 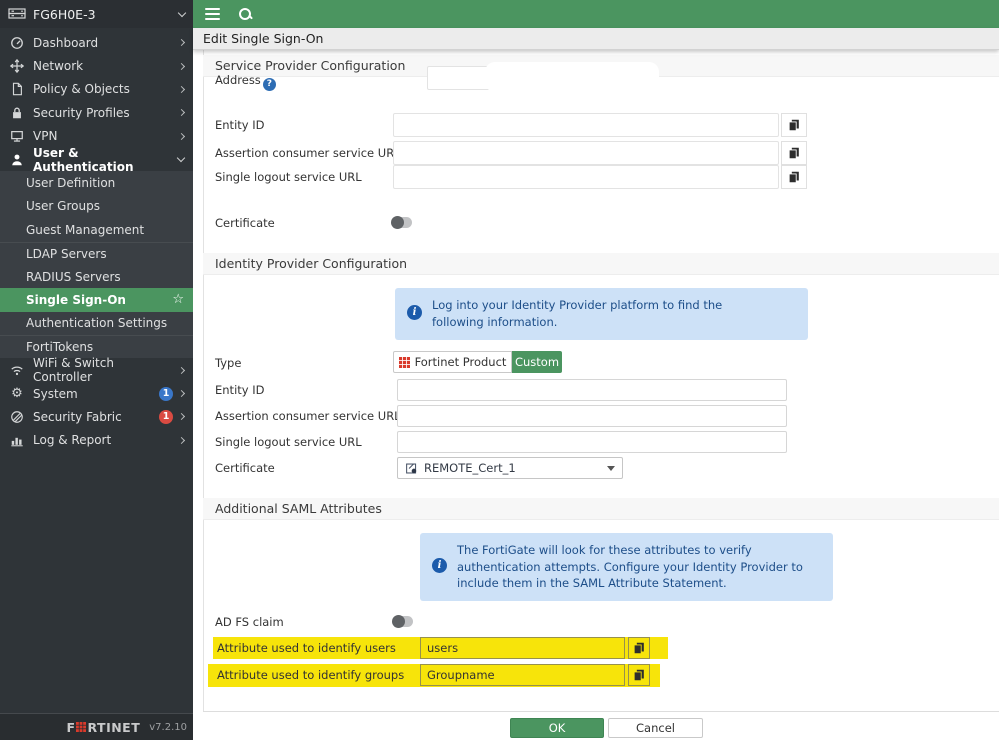 I want to click on certificate-icon, so click(x=411, y=468).